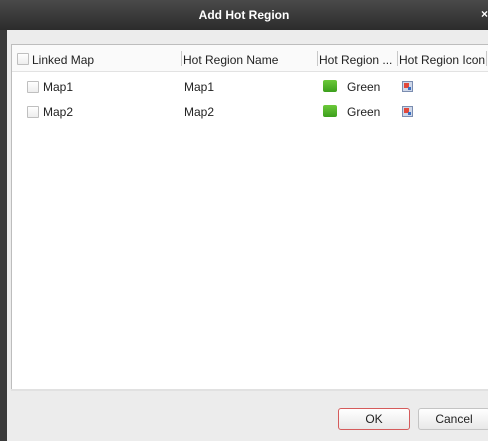 This screenshot has width=488, height=441. What do you see at coordinates (442, 60) in the screenshot?
I see `header-hot-region-icon: Hot Region Icon` at bounding box center [442, 60].